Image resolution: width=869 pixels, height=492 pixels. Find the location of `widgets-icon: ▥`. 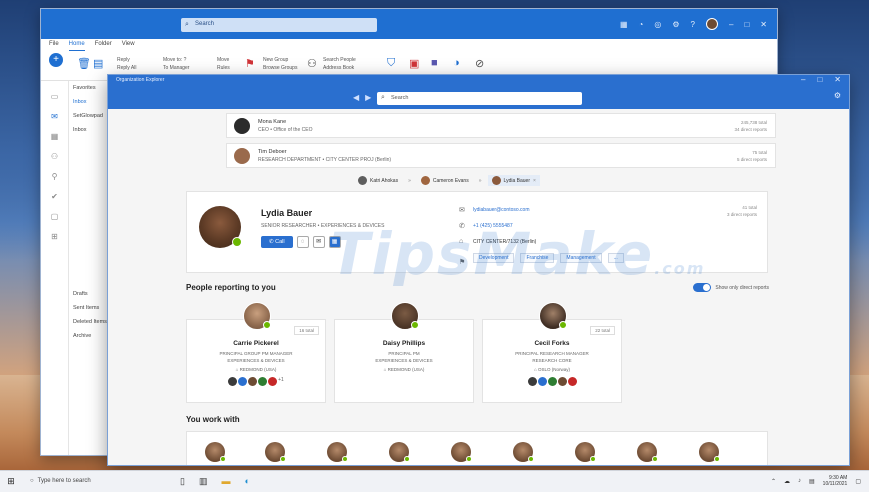

widgets-icon: ▥ is located at coordinates (203, 481).